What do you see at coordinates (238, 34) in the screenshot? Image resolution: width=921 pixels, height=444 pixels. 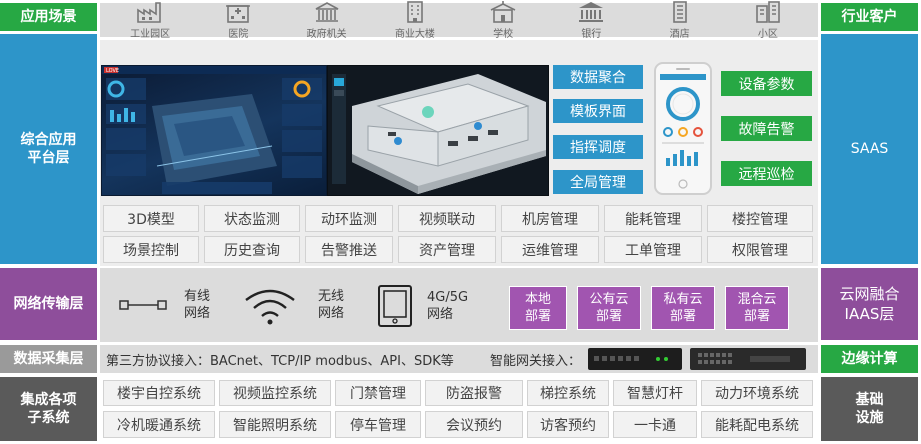 I see `scene-label: 医院` at bounding box center [238, 34].